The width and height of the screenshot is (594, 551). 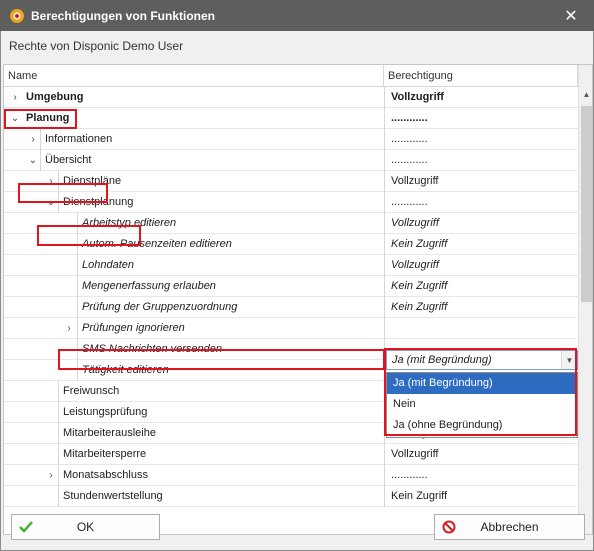 I want to click on row-label: SMS Nachrichten versenden, so click(x=149, y=349).